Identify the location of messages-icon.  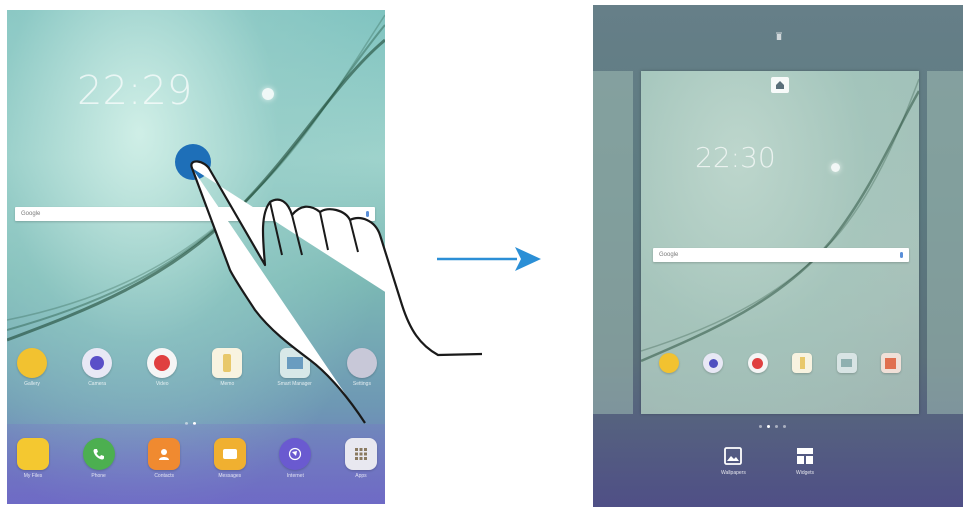
(229, 454).